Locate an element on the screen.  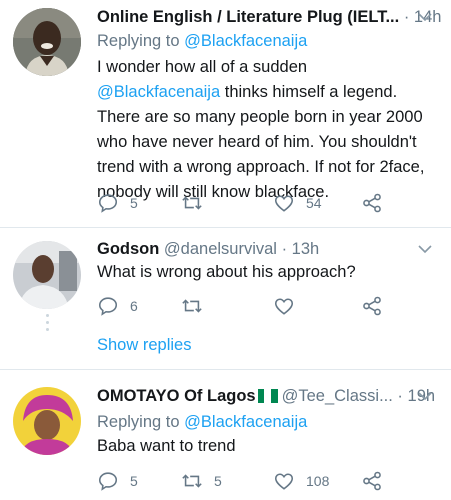
display-name: Godson is located at coordinates (128, 249).